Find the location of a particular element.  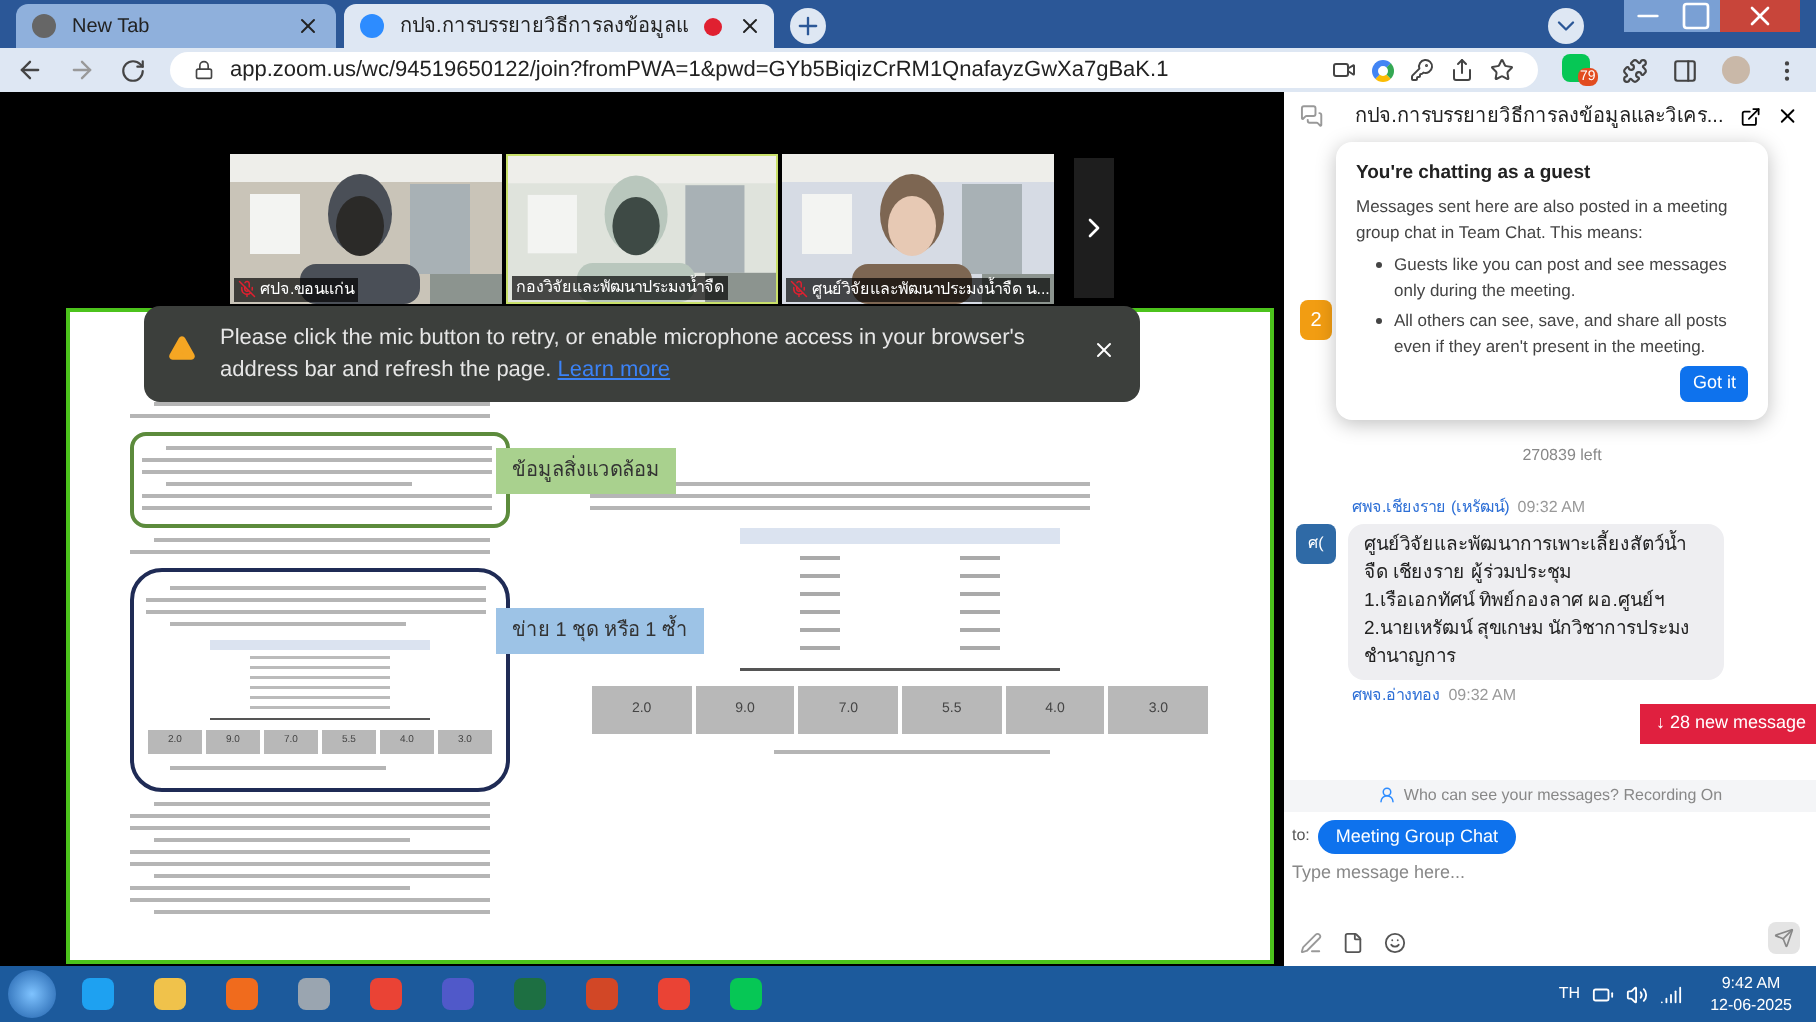

start-button is located at coordinates (32, 994).